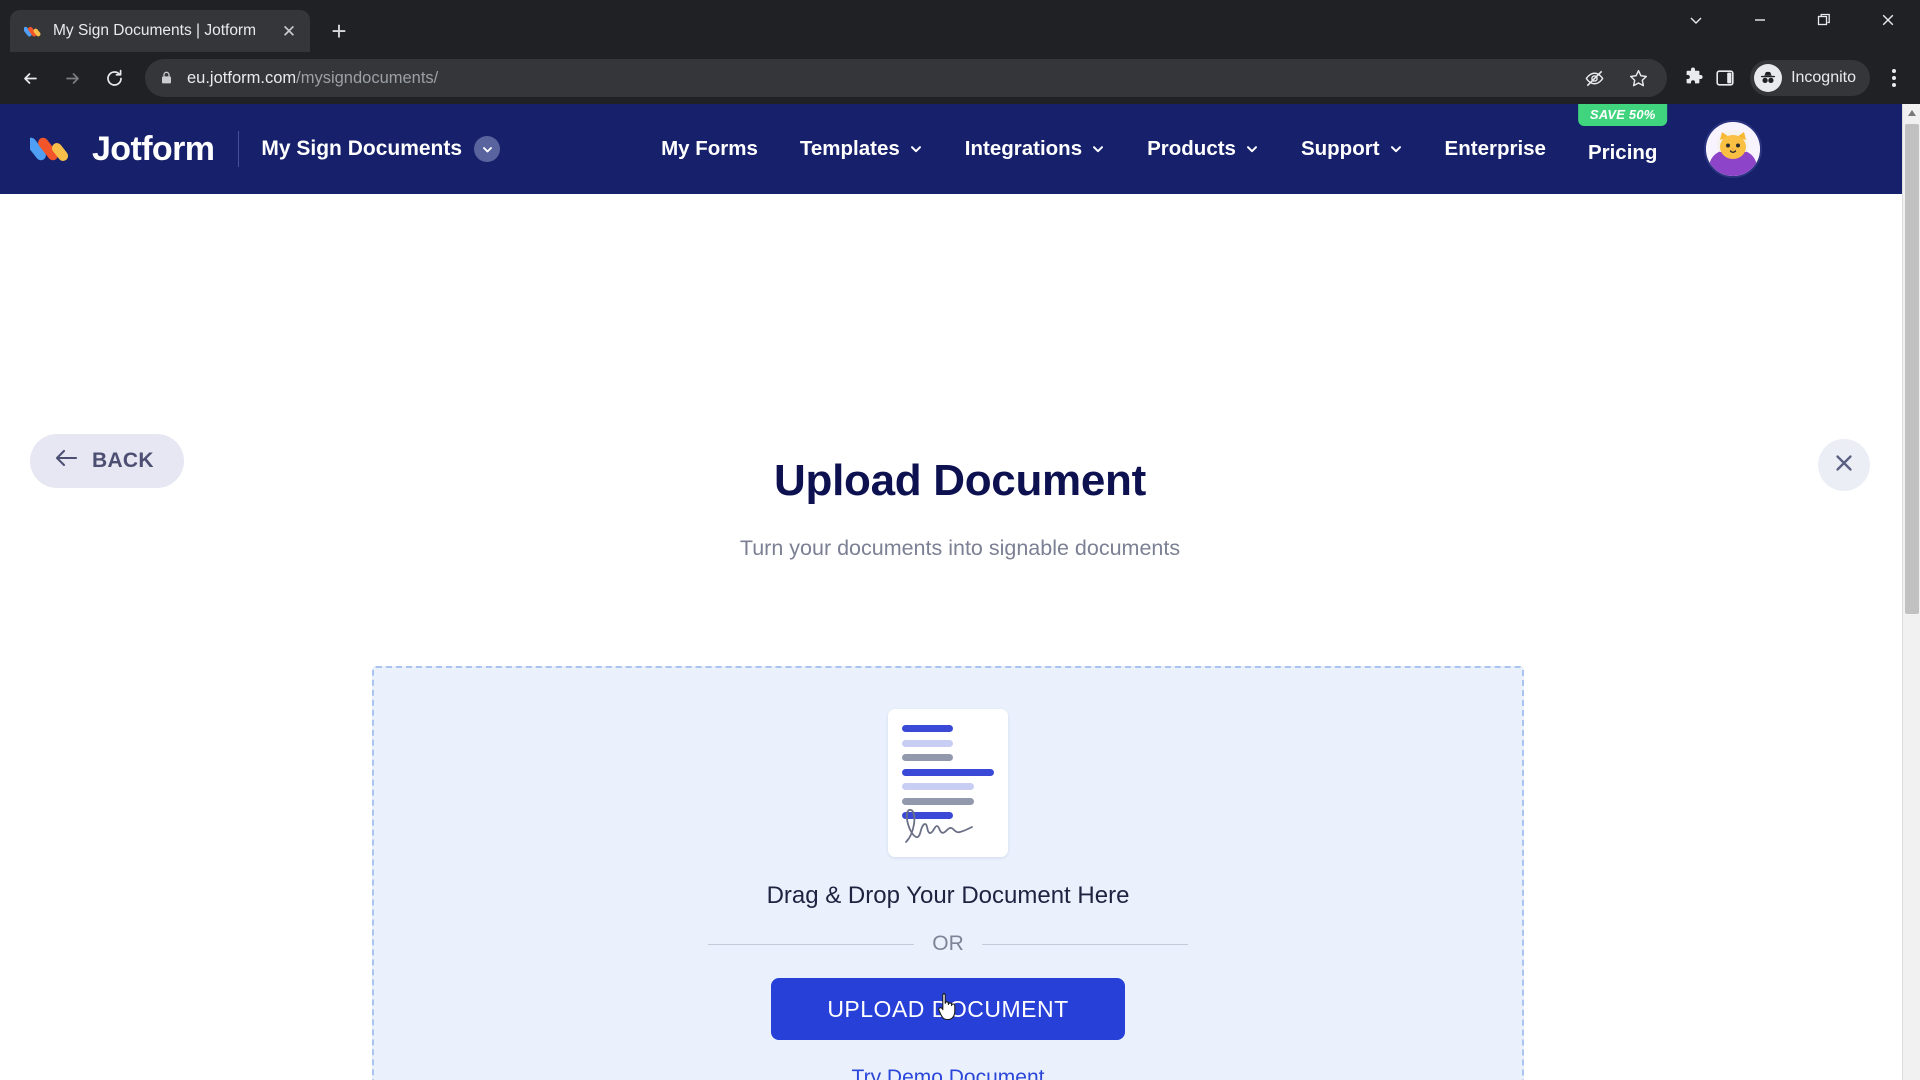 The height and width of the screenshot is (1080, 1920). Describe the element at coordinates (114, 78) in the screenshot. I see `reload-button` at that location.